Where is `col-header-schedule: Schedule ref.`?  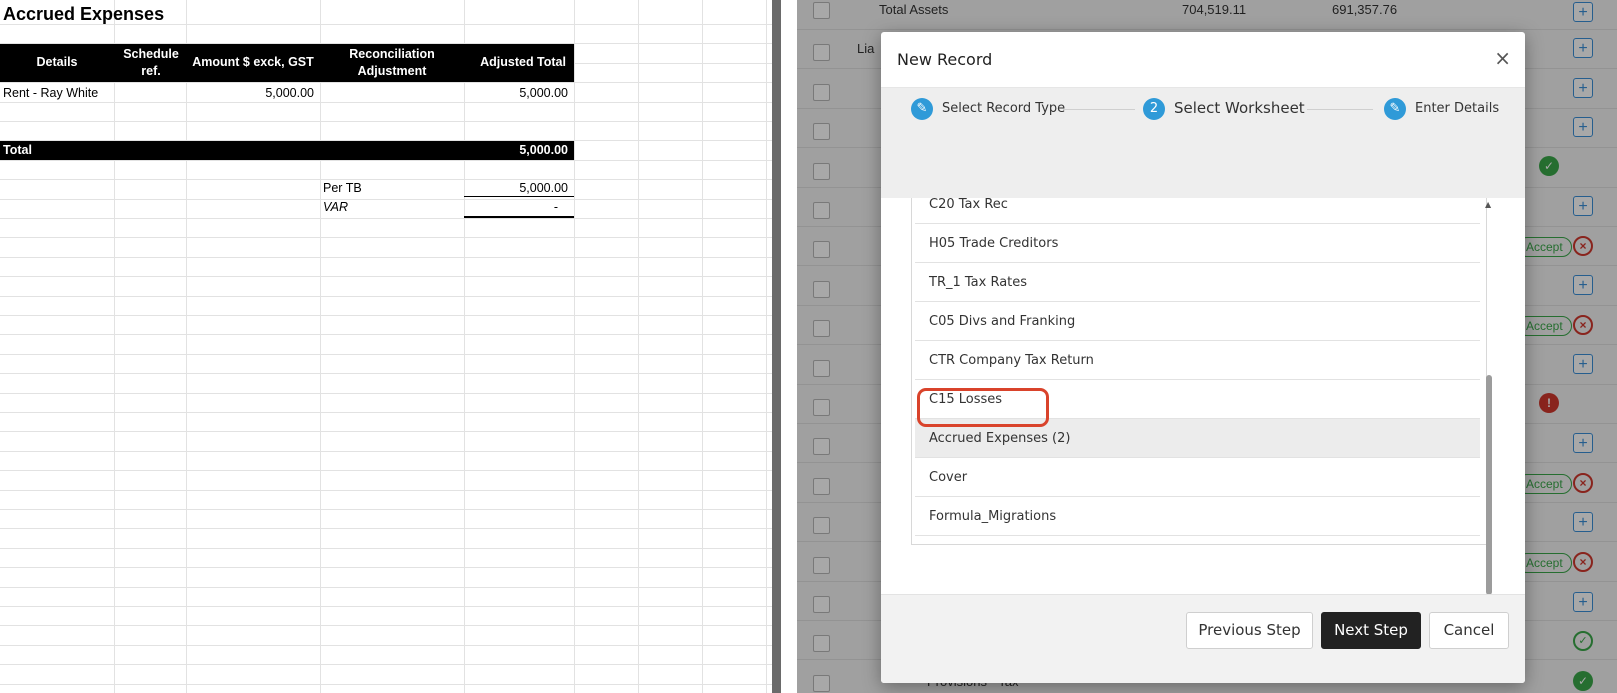
col-header-schedule: Schedule ref. is located at coordinates (151, 62).